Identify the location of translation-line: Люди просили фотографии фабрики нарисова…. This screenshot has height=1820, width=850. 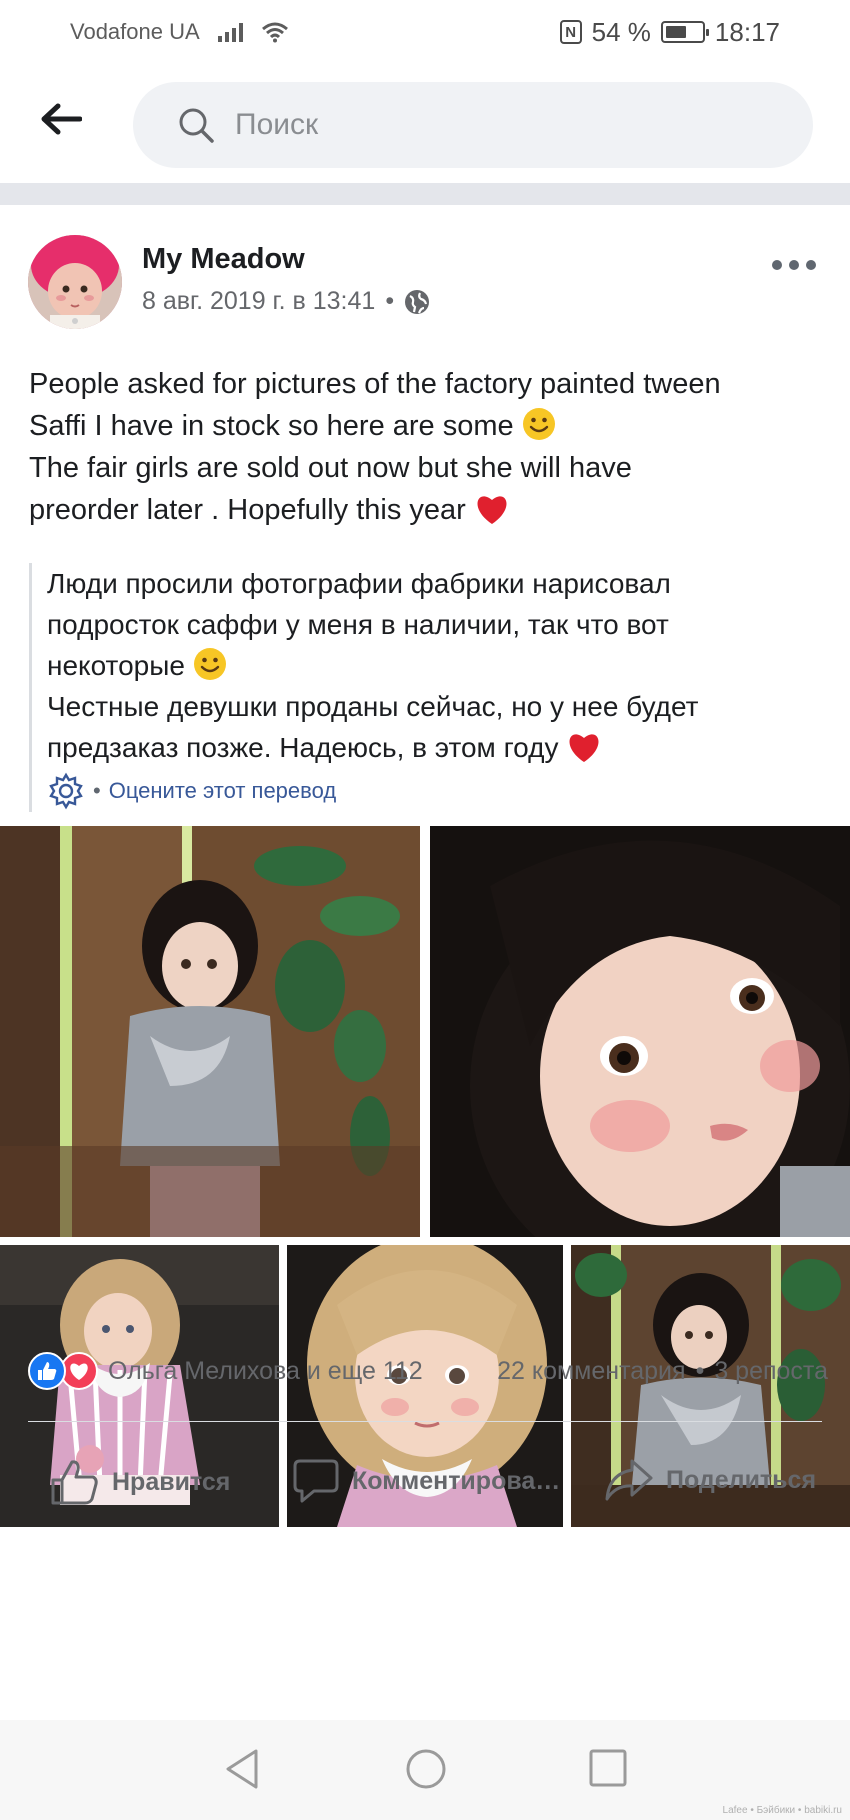
(359, 583).